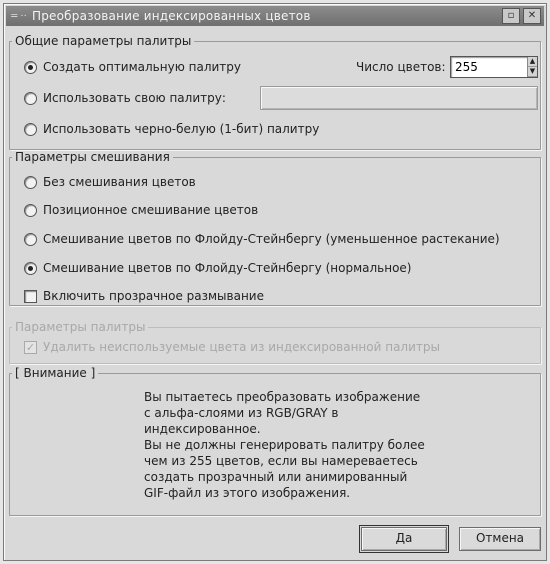  I want to click on color-count-input, so click(489, 67).